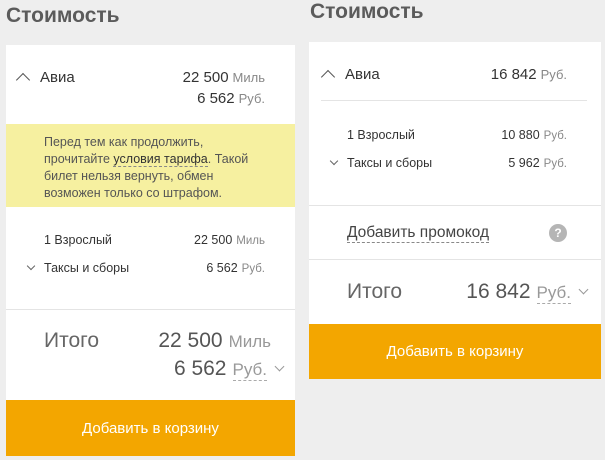  What do you see at coordinates (455, 205) in the screenshot?
I see `right-promo-divider-top` at bounding box center [455, 205].